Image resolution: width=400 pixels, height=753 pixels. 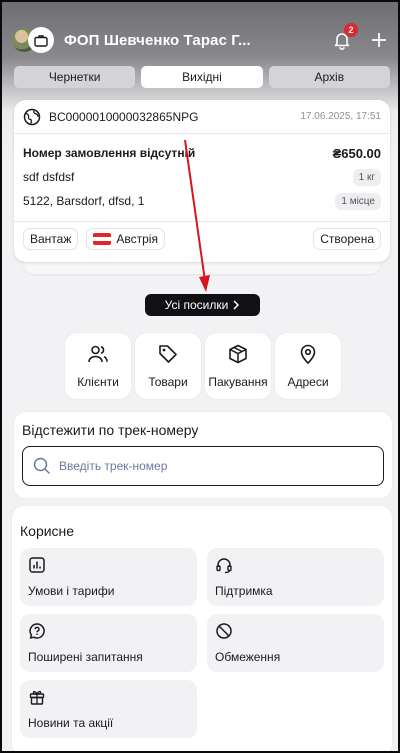 I want to click on tracking-section: Відстежити по трек-номеру, so click(x=203, y=455).